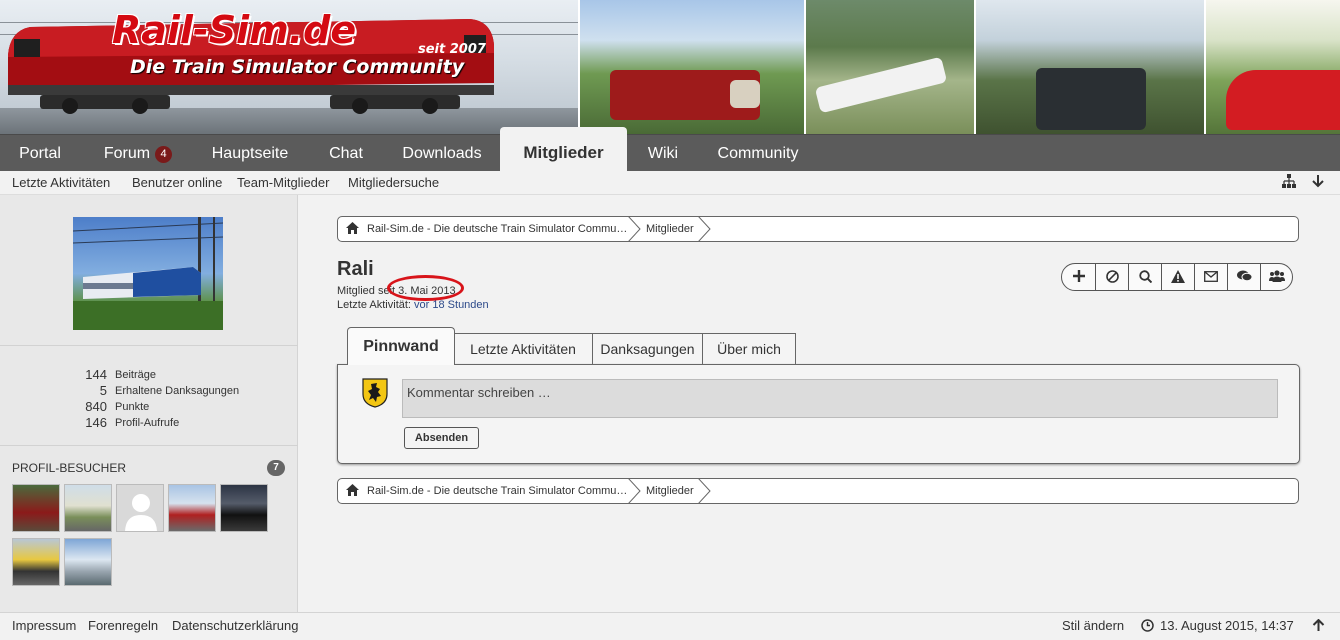  I want to click on send-button: Absenden, so click(441, 438).